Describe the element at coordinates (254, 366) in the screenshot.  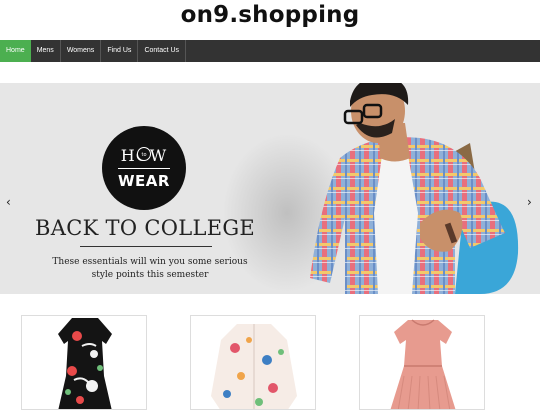
I see `floral-white-blouse-image` at that location.